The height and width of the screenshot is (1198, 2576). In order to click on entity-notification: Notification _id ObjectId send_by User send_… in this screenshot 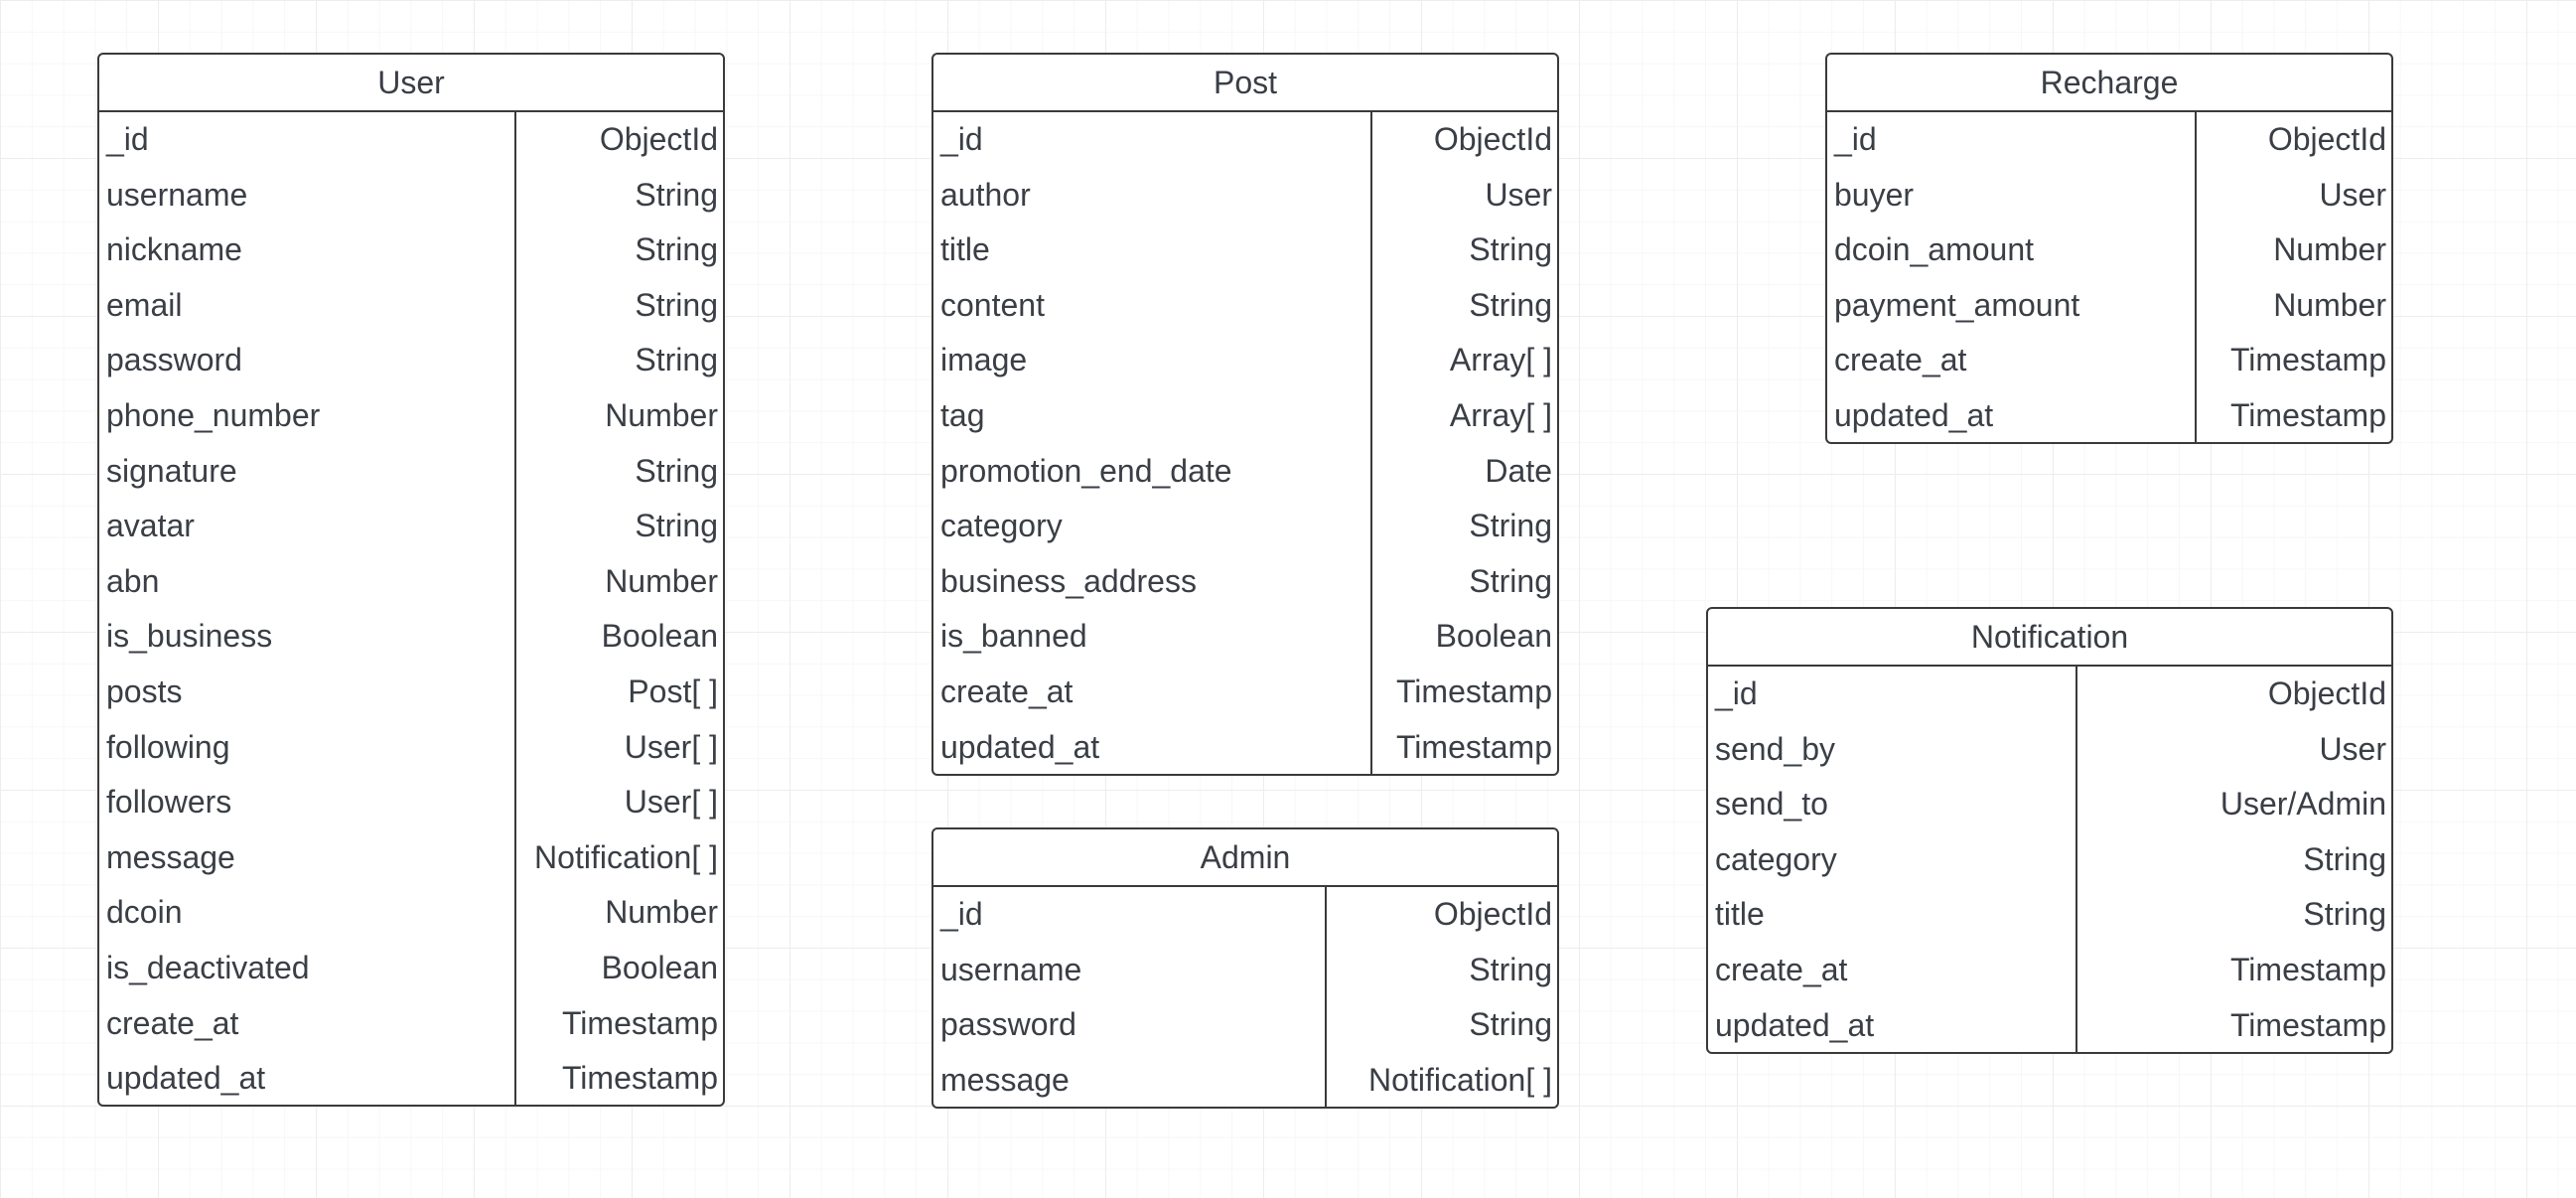, I will do `click(2050, 830)`.